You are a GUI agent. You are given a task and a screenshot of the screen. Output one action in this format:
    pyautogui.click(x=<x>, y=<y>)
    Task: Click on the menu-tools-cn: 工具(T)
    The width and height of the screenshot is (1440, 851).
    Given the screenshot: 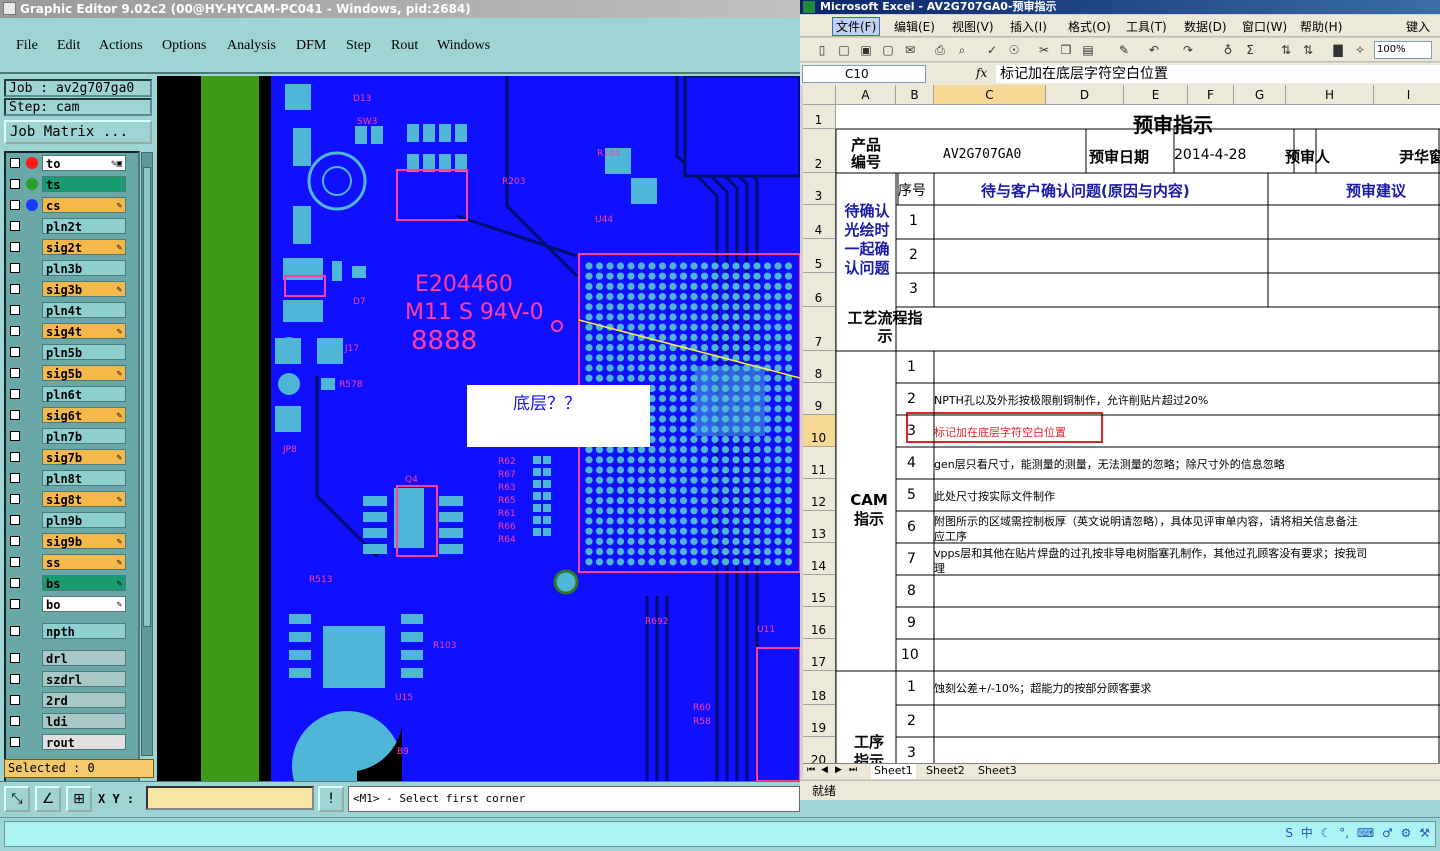 What is the action you would take?
    pyautogui.click(x=1146, y=26)
    